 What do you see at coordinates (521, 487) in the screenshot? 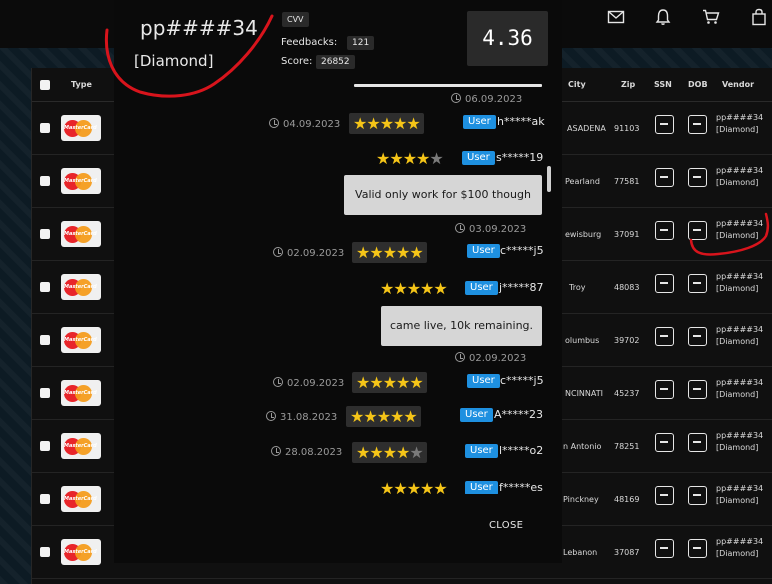
I see `reviewer-name: f*****es` at bounding box center [521, 487].